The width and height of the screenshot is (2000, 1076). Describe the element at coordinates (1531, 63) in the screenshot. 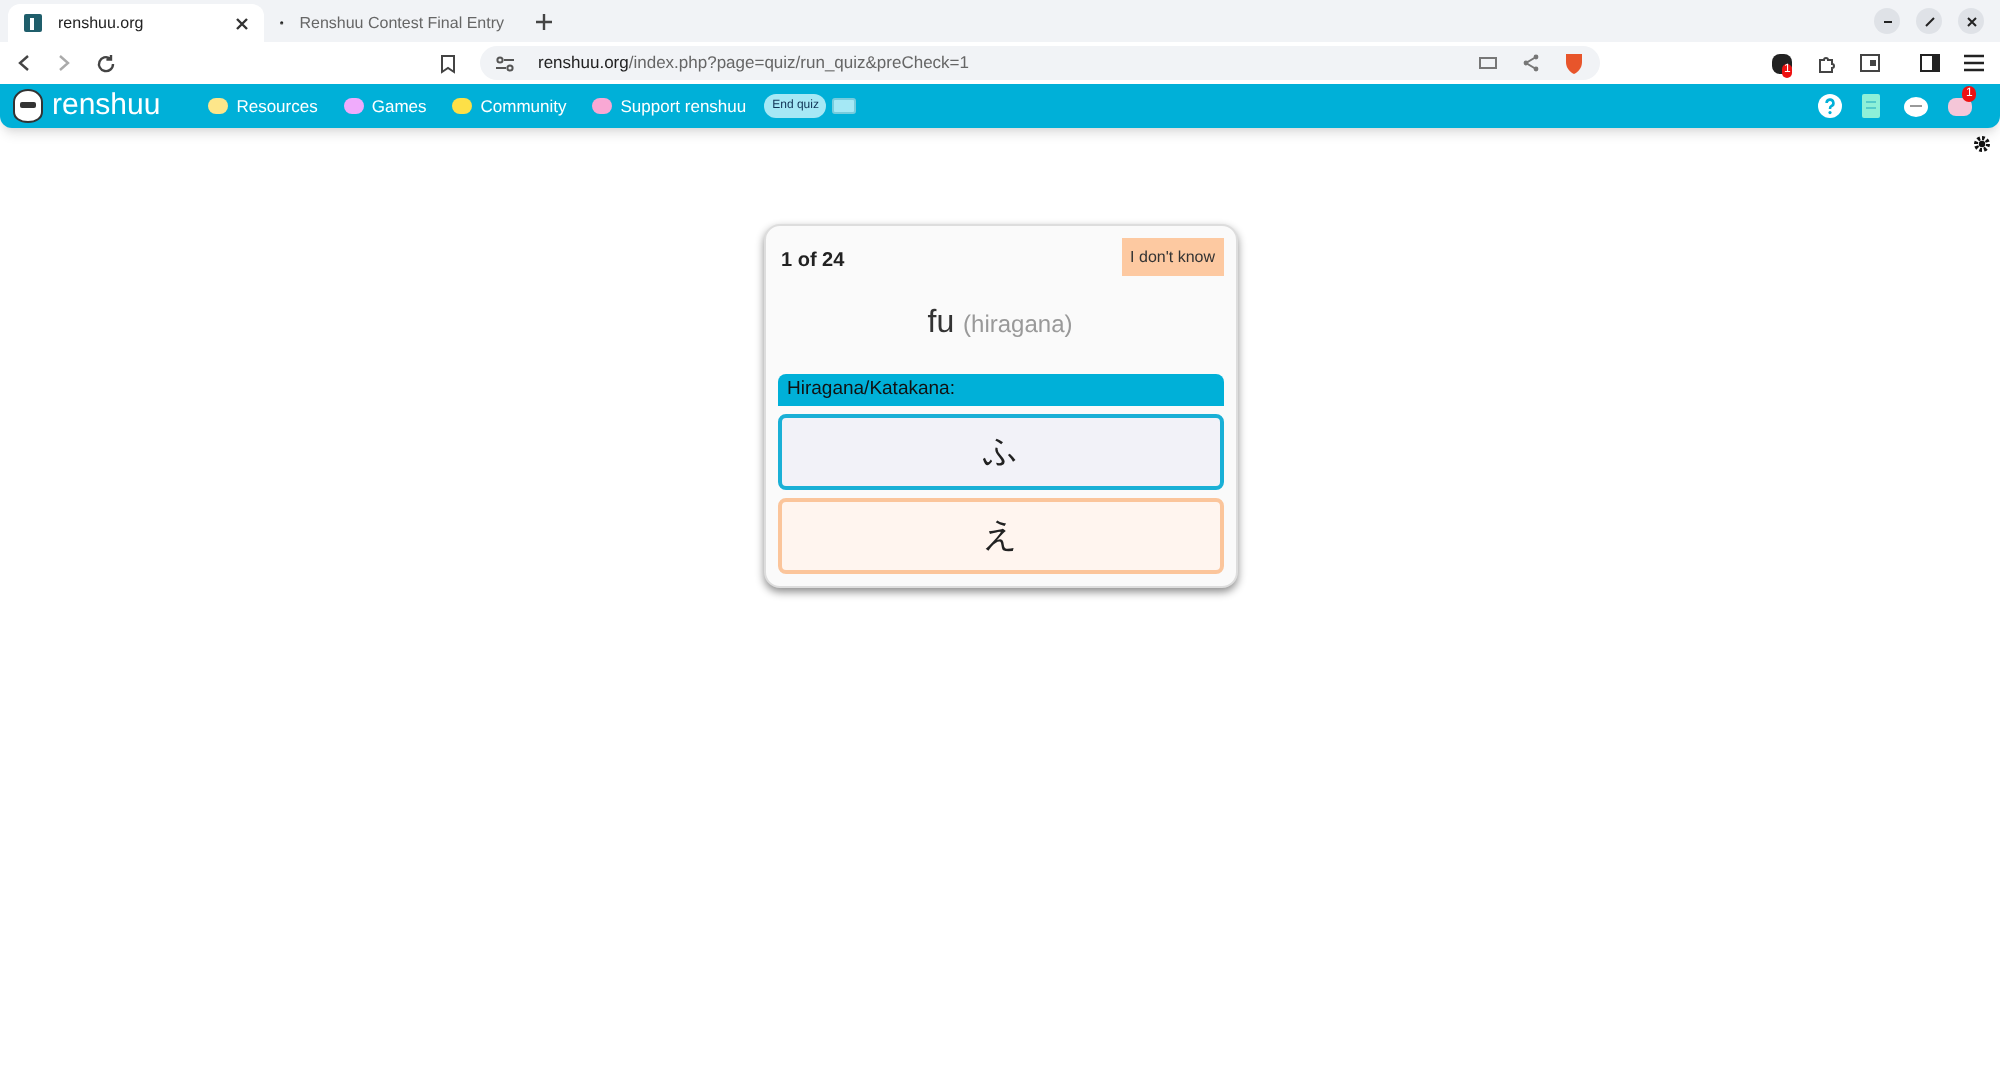

I see `share-icon` at that location.